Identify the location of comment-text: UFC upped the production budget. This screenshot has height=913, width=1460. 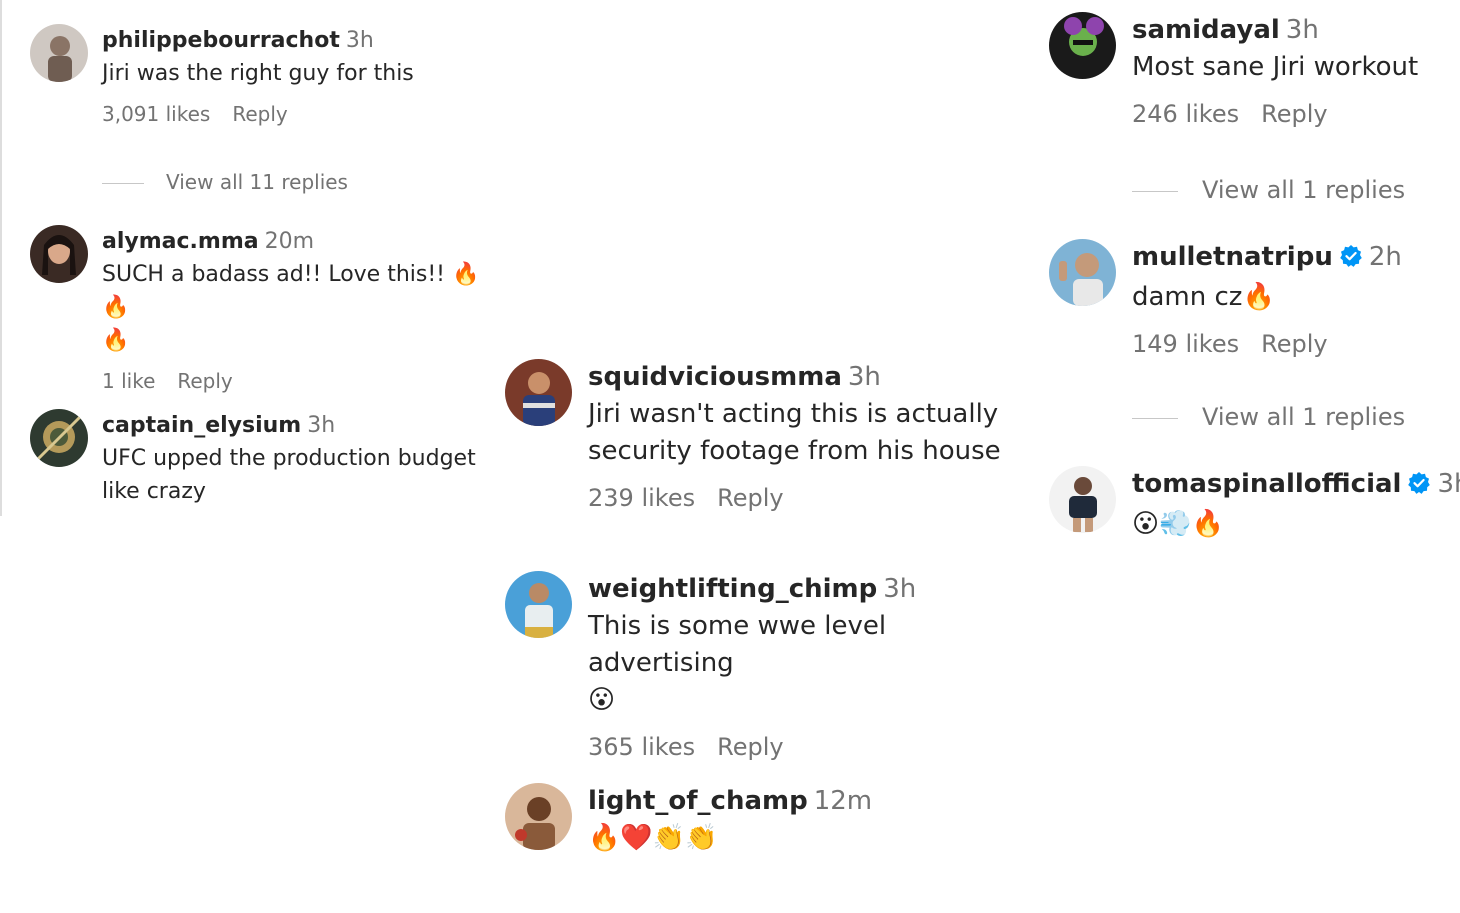
(289, 458).